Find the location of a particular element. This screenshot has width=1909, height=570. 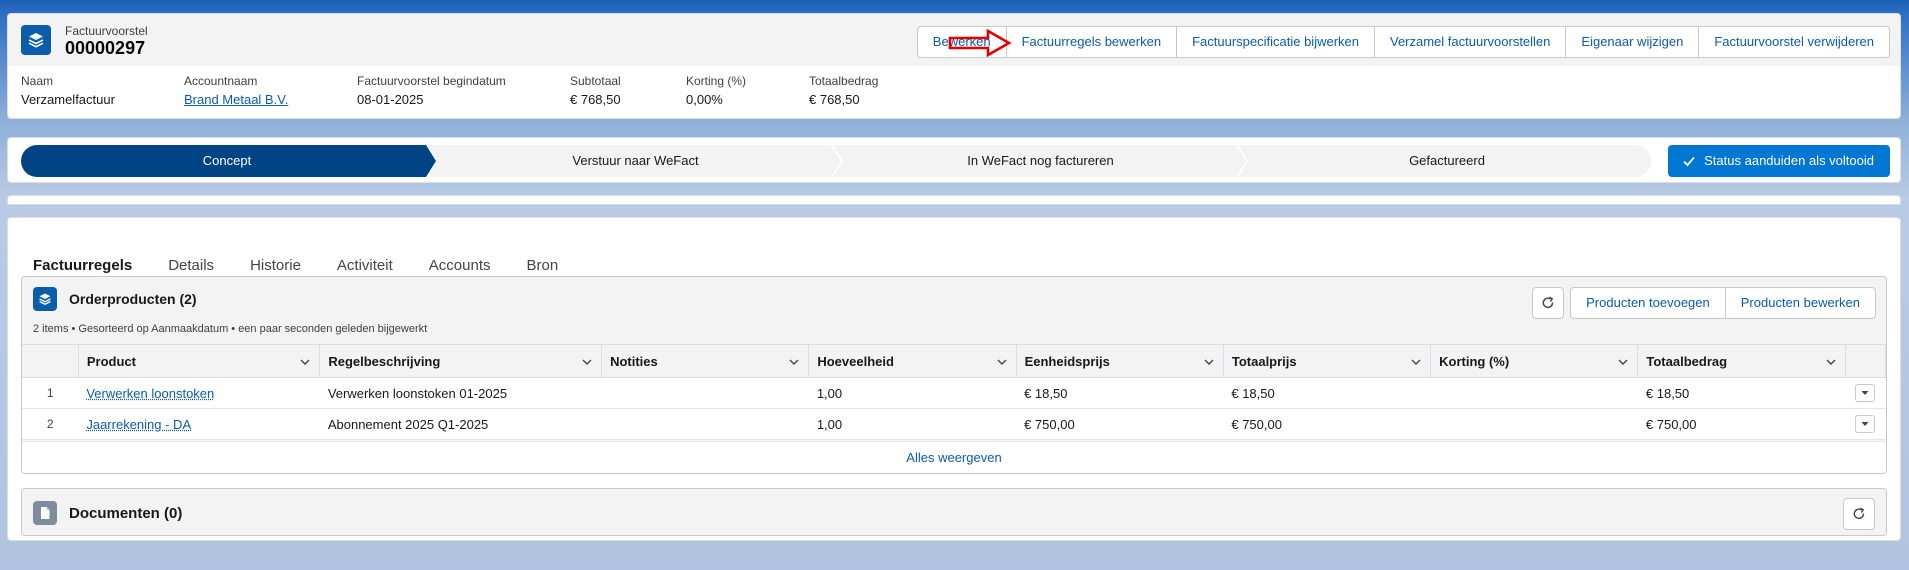

empty-card-strip is located at coordinates (954, 200).